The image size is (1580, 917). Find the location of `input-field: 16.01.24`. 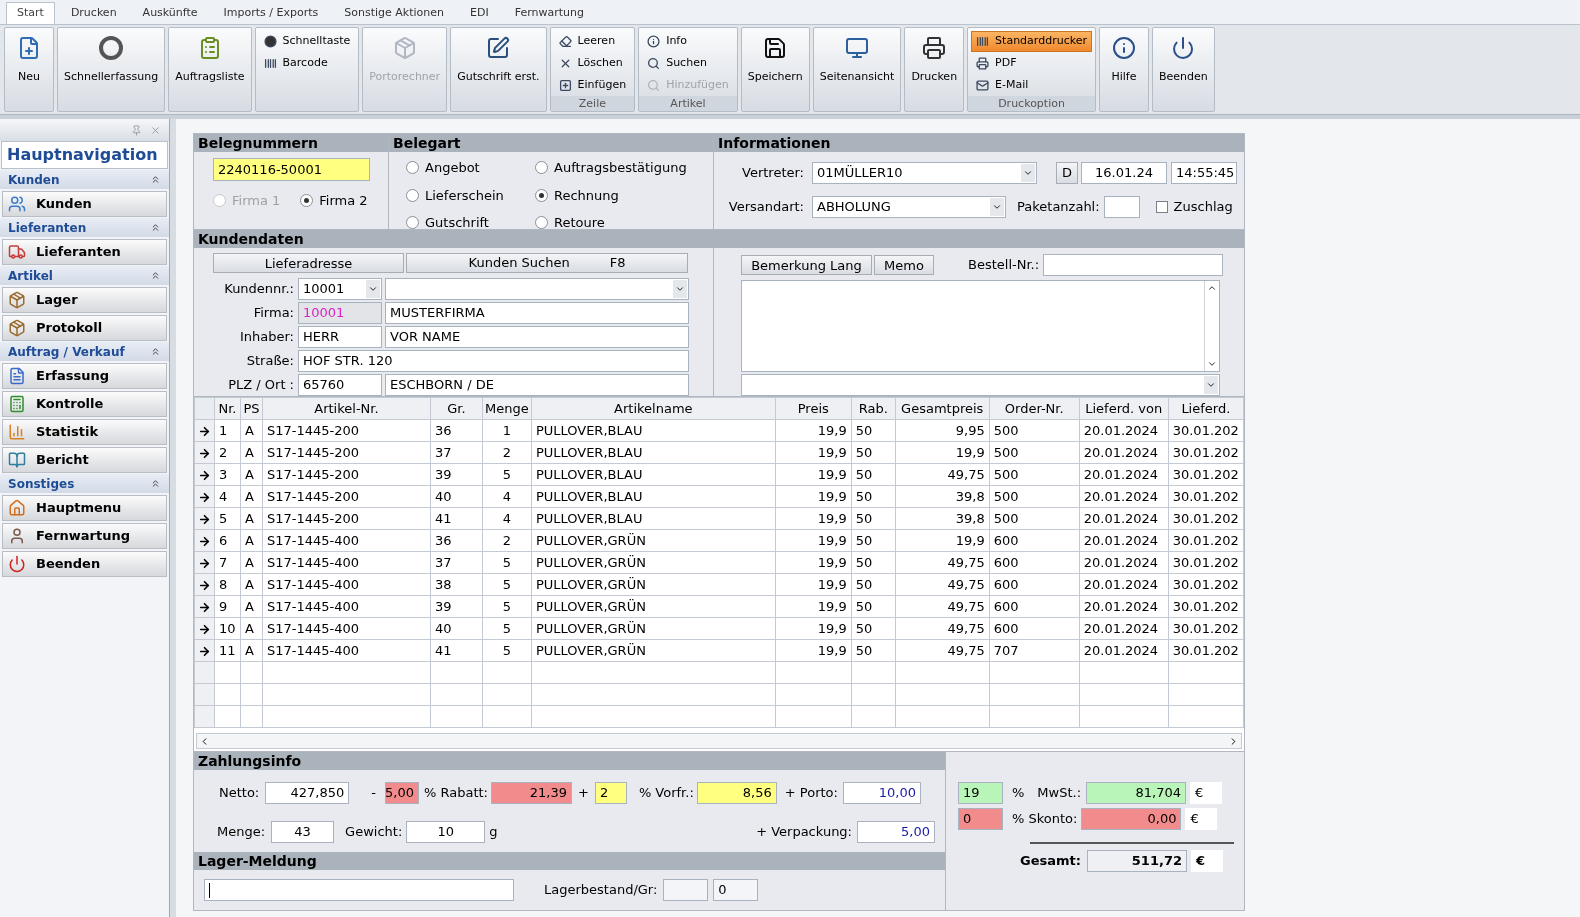

input-field: 16.01.24 is located at coordinates (1124, 173).